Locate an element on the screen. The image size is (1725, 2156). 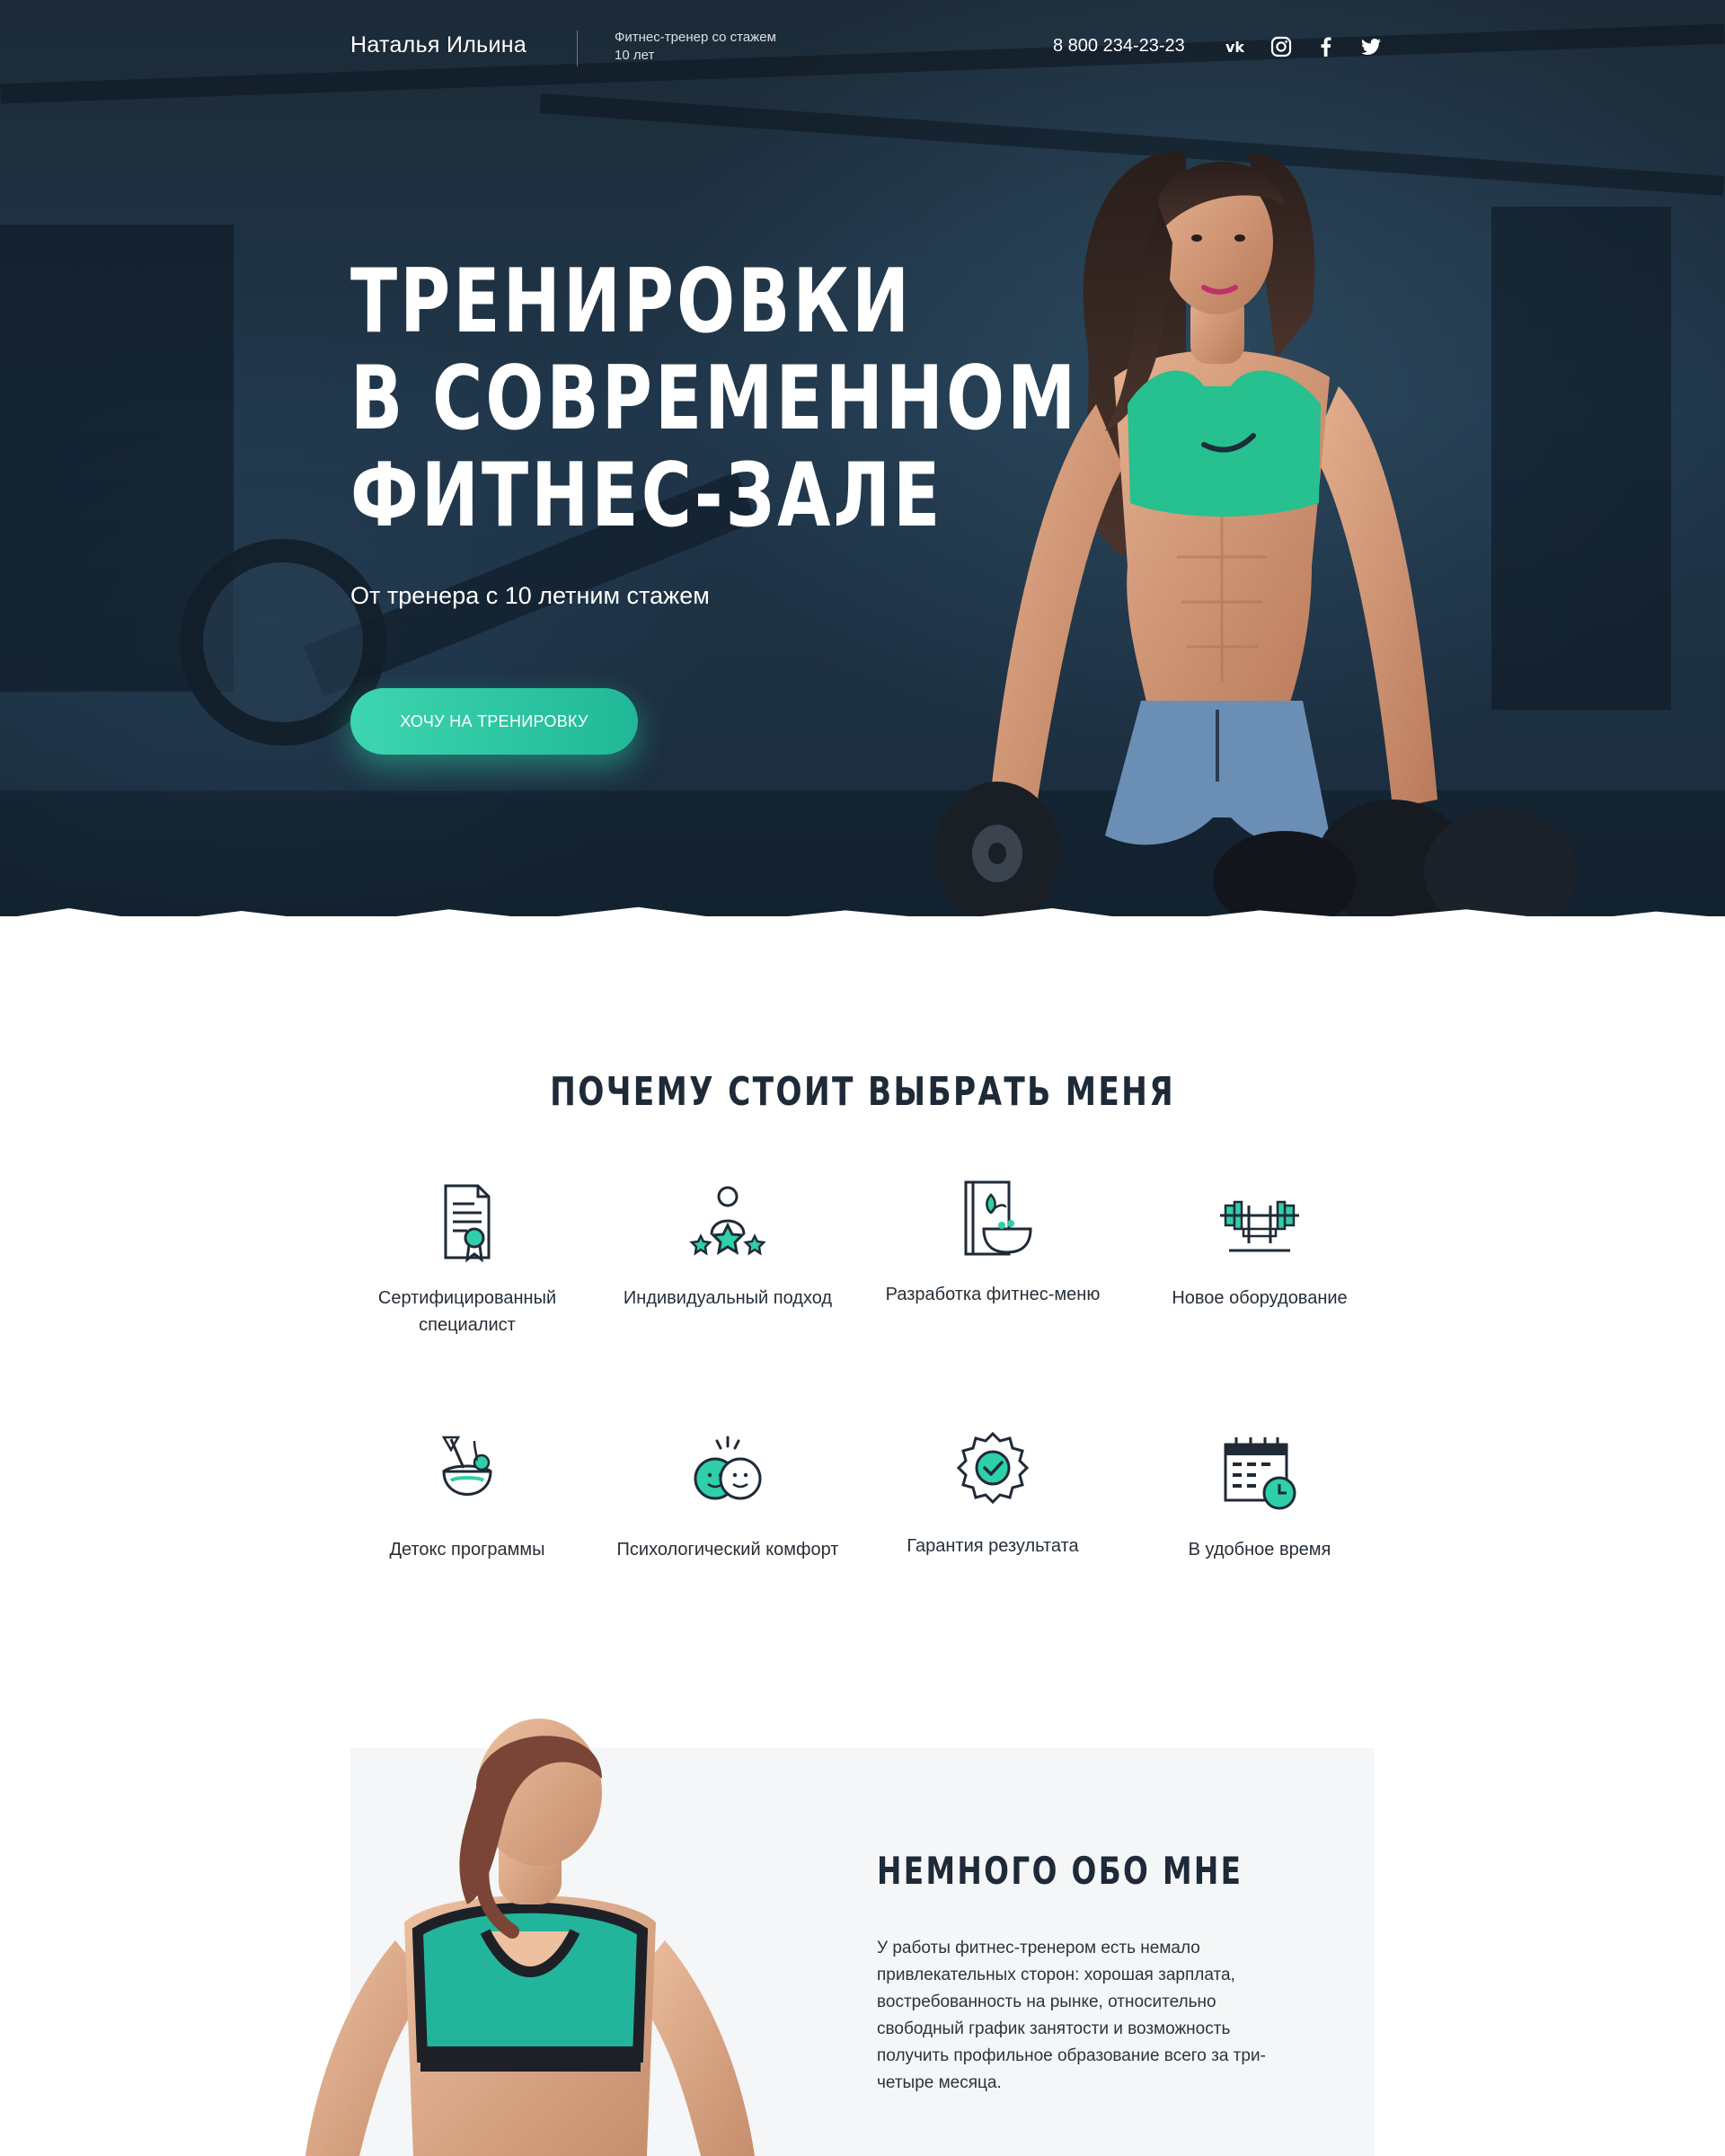
feature-menu: Разработка фитнес-меню is located at coordinates (992, 1241).